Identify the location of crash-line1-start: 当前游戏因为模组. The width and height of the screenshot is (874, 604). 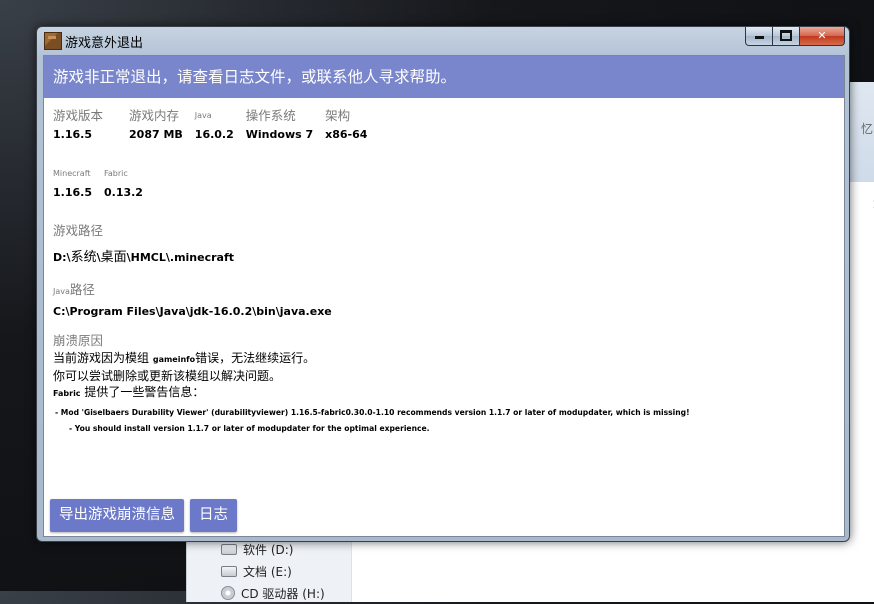
(101, 358).